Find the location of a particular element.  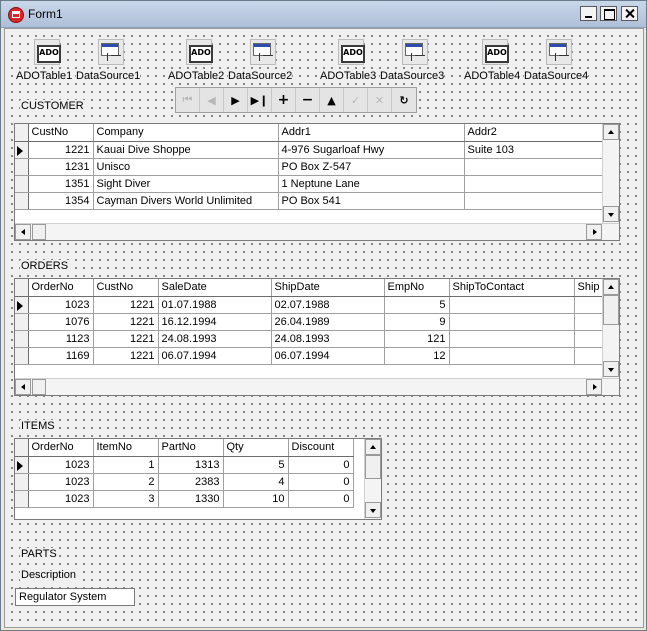

maximize-button is located at coordinates (608, 13).